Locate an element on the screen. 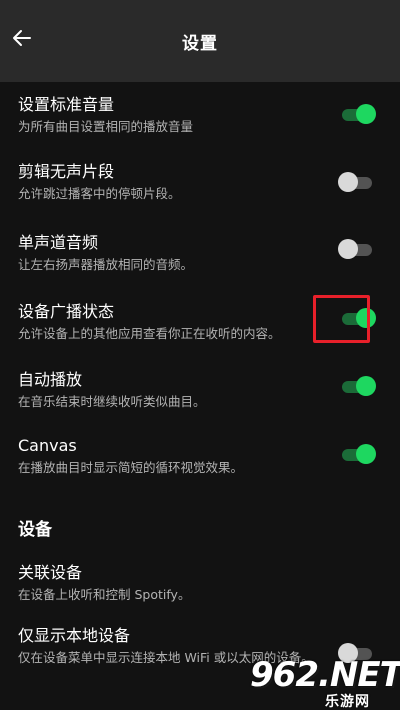 The image size is (400, 710). watermark-logo-text: 962.NET is located at coordinates (325, 675).